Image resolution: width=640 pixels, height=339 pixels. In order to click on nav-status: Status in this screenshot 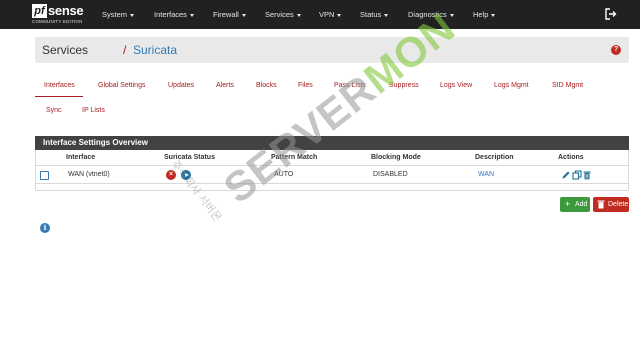, I will do `click(374, 14)`.